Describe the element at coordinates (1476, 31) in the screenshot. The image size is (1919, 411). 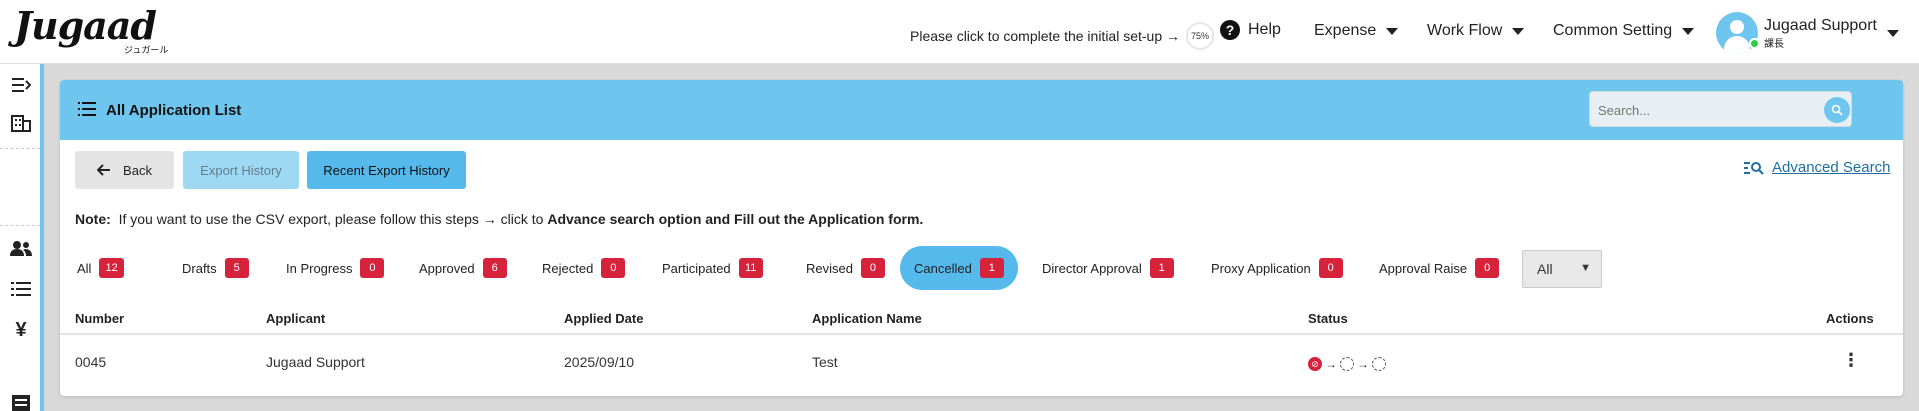
I see `workflow-menu: Work Flow` at that location.